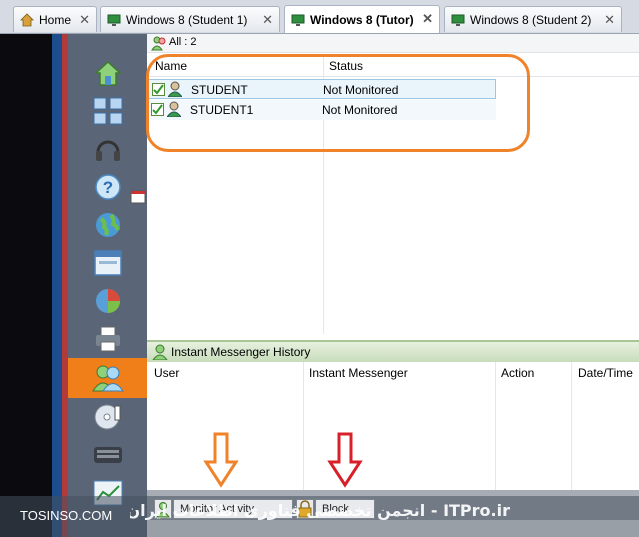 The width and height of the screenshot is (639, 537). I want to click on printer-icon, so click(107, 339).